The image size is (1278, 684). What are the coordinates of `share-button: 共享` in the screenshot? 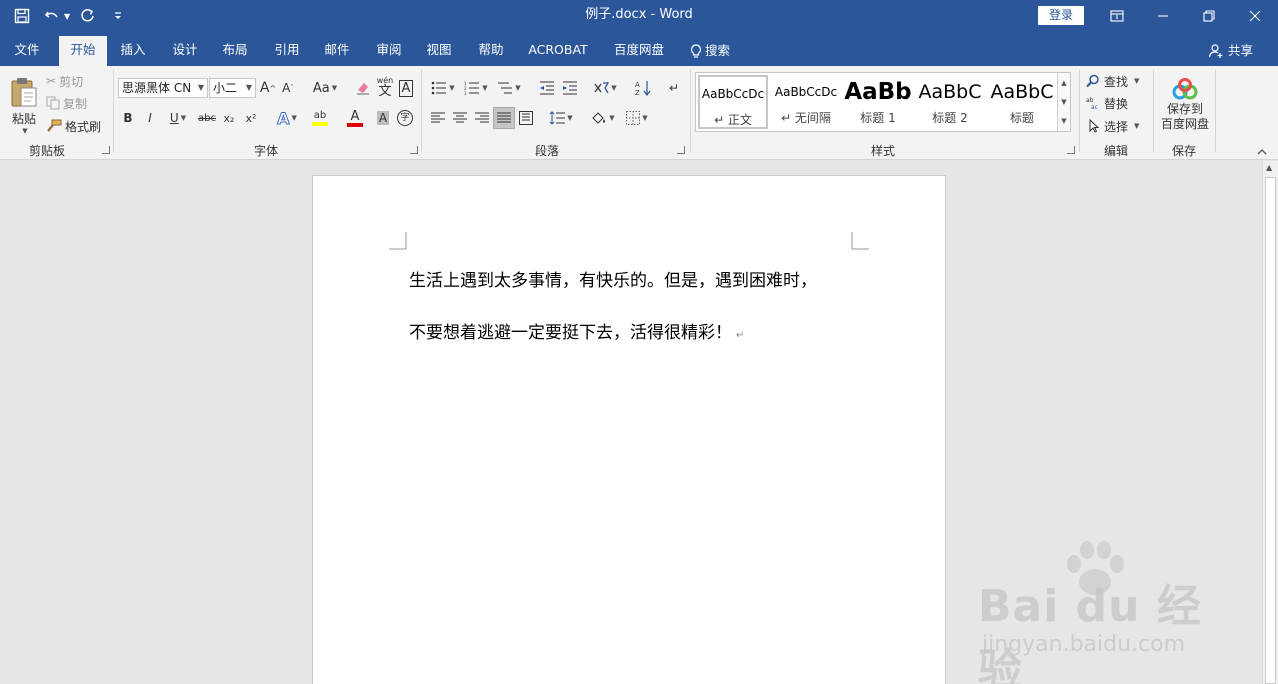 It's located at (1230, 51).